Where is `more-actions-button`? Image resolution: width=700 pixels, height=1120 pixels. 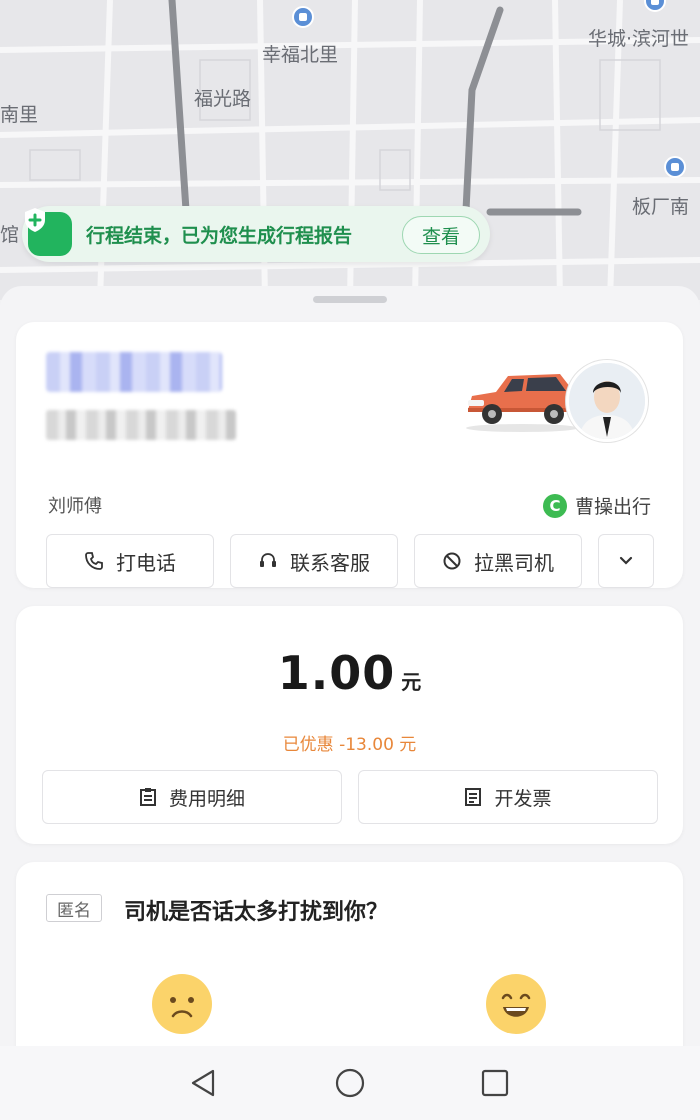
more-actions-button is located at coordinates (626, 561).